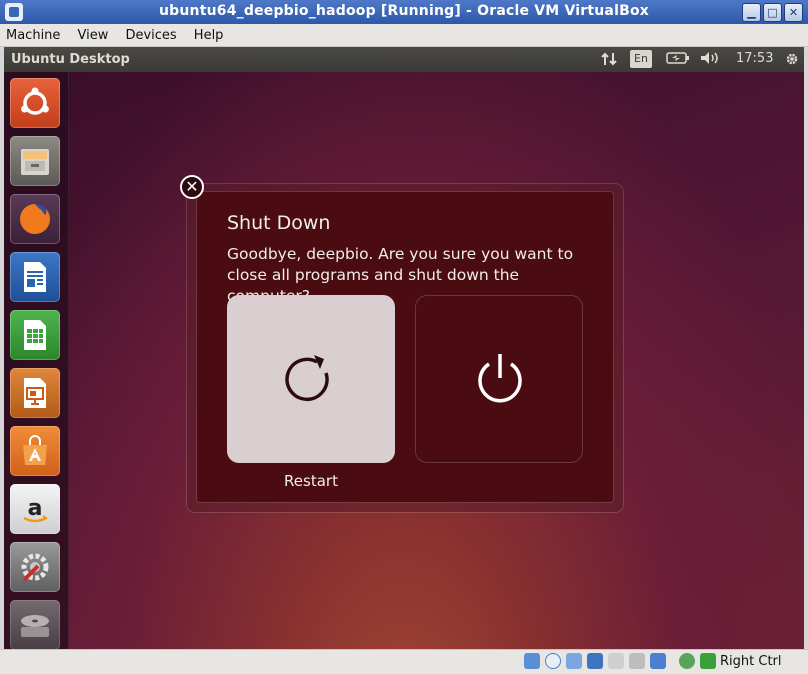 This screenshot has width=808, height=674. What do you see at coordinates (574, 661) in the screenshot?
I see `usb-icon` at bounding box center [574, 661].